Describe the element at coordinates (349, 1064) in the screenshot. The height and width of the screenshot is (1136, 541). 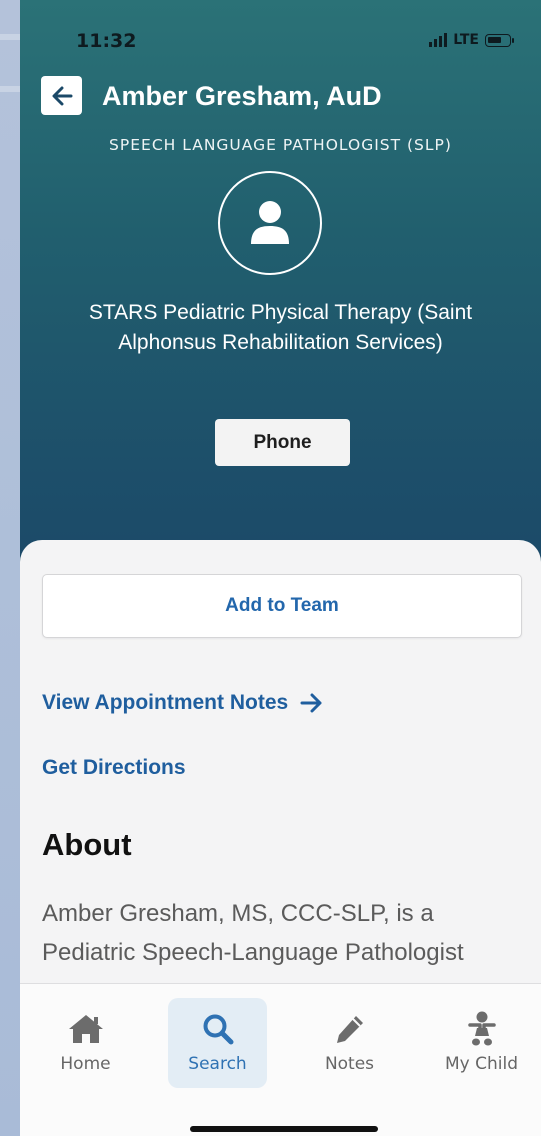
I see `tab-notes-label: Notes` at that location.